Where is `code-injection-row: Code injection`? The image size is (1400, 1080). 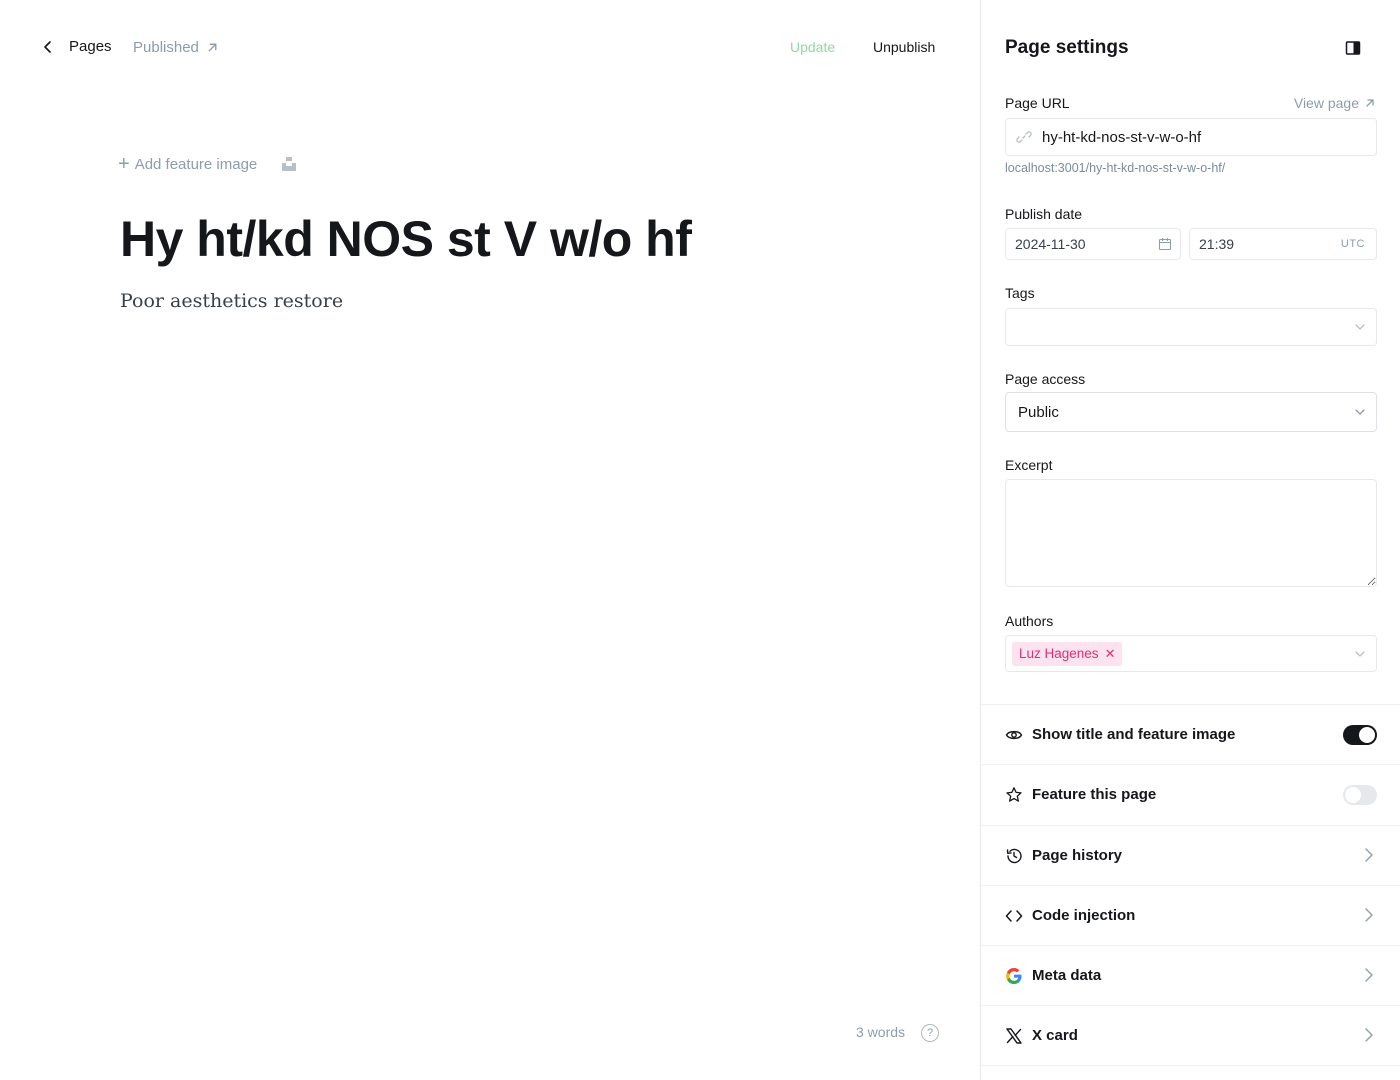 code-injection-row: Code injection is located at coordinates (1190, 915).